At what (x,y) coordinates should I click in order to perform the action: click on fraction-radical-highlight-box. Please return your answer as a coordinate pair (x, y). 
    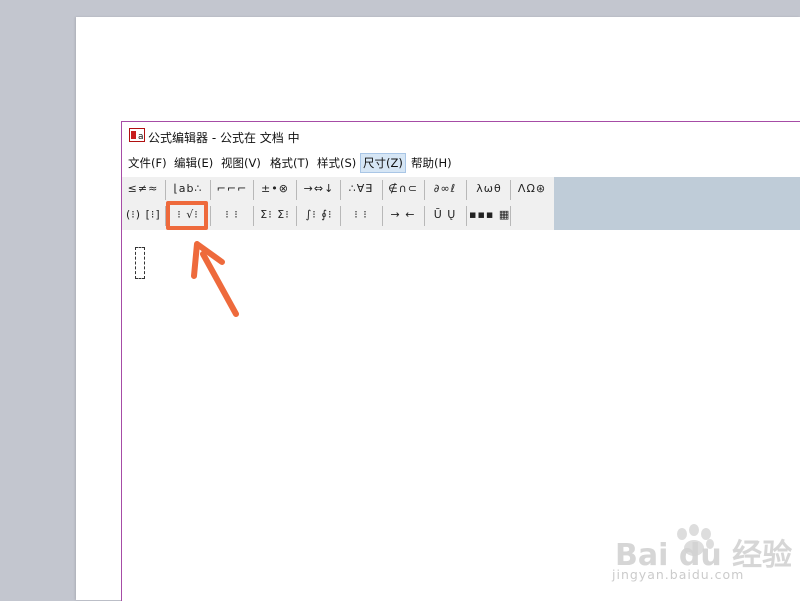
    Looking at the image, I should click on (187, 215).